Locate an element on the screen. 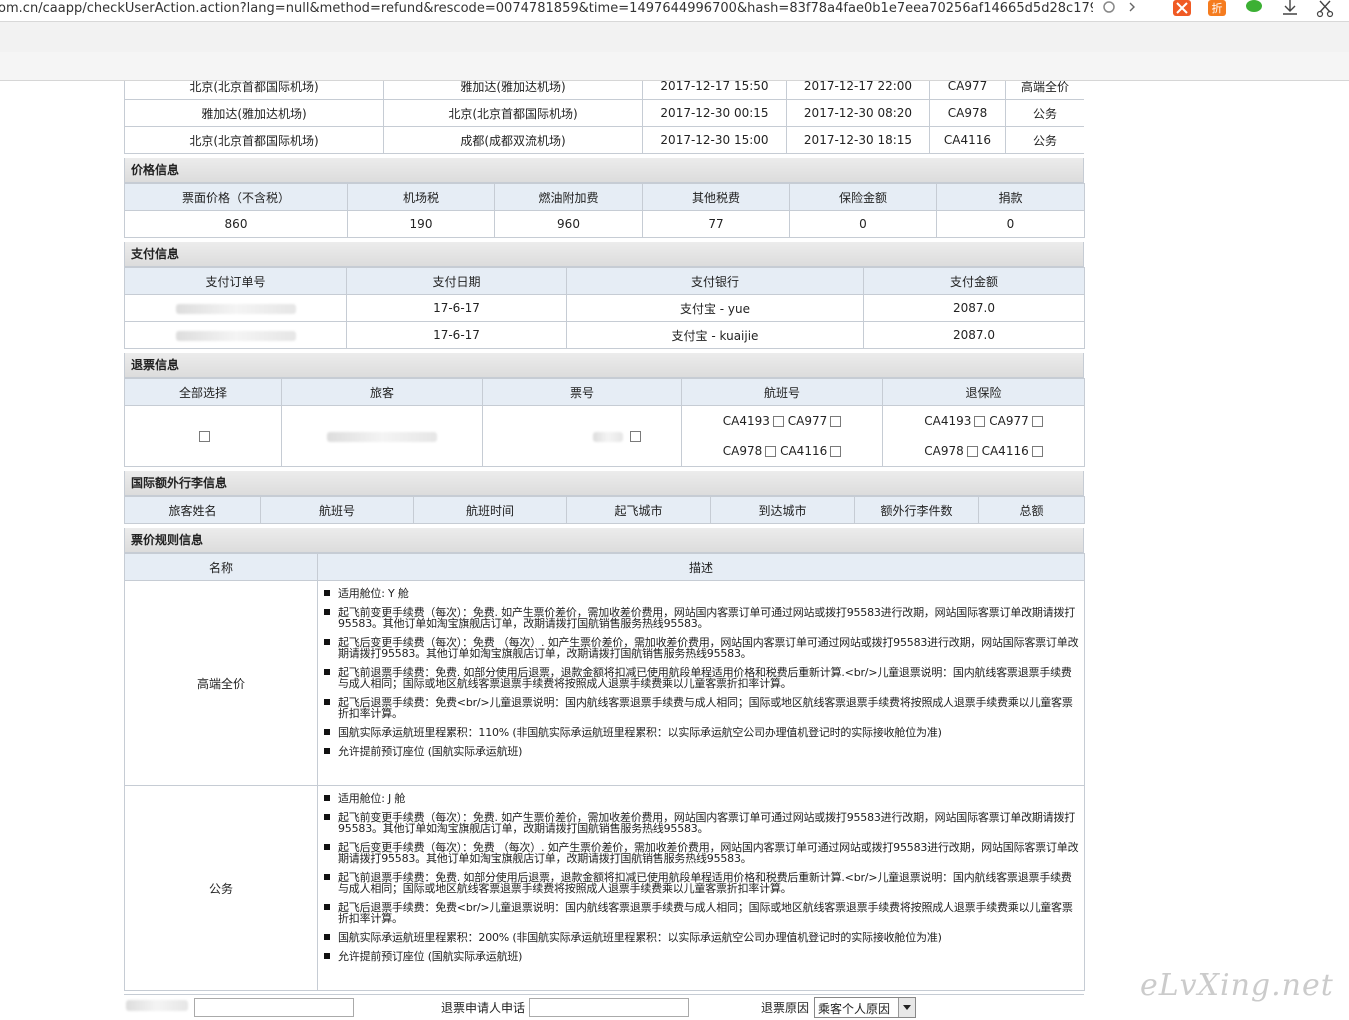 This screenshot has width=1349, height=1020. ticket-cell is located at coordinates (582, 436).